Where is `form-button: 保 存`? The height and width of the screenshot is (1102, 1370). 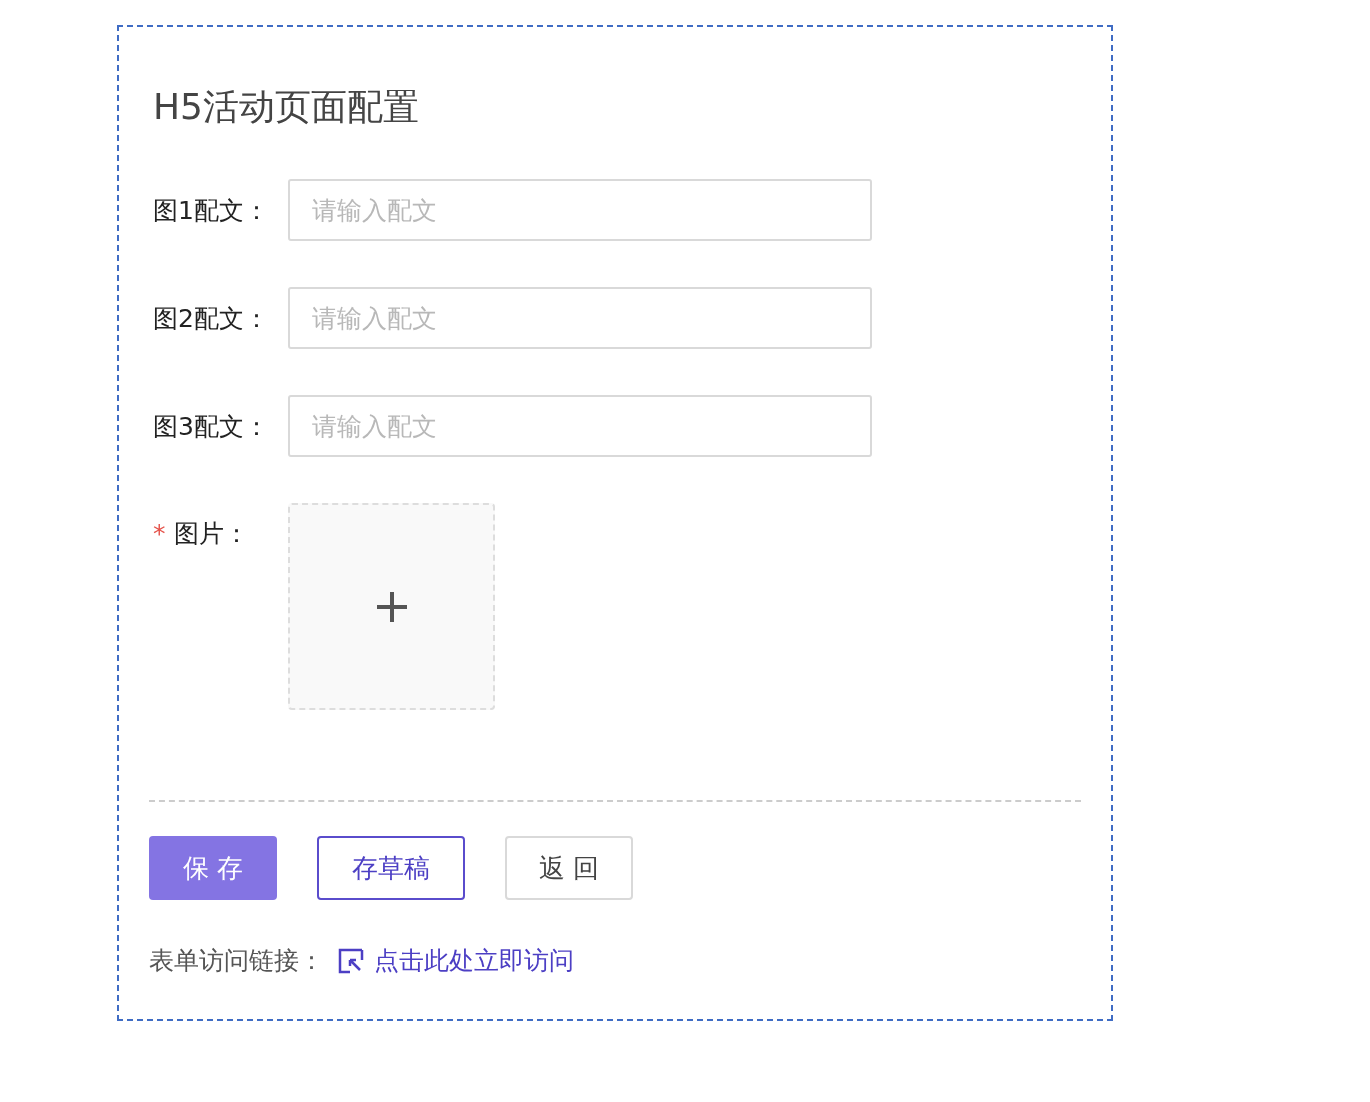 form-button: 保 存 is located at coordinates (213, 868).